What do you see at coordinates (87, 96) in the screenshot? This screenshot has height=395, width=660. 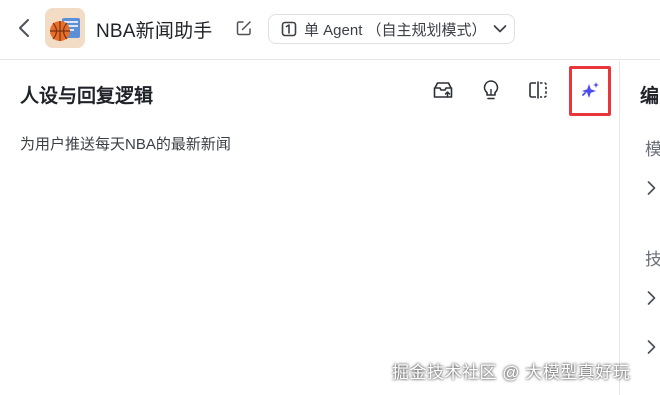 I see `persona-section-title: 人设与回复逻辑` at bounding box center [87, 96].